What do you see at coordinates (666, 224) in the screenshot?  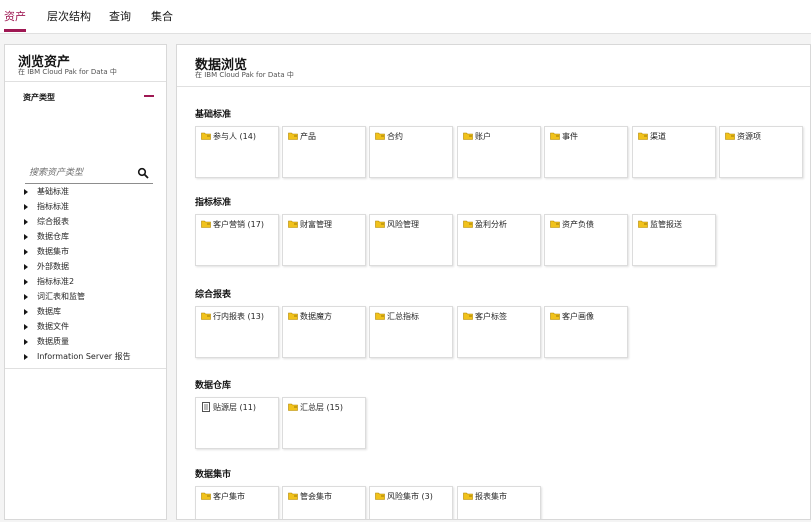 I see `asset-tile-label: 监管报送` at bounding box center [666, 224].